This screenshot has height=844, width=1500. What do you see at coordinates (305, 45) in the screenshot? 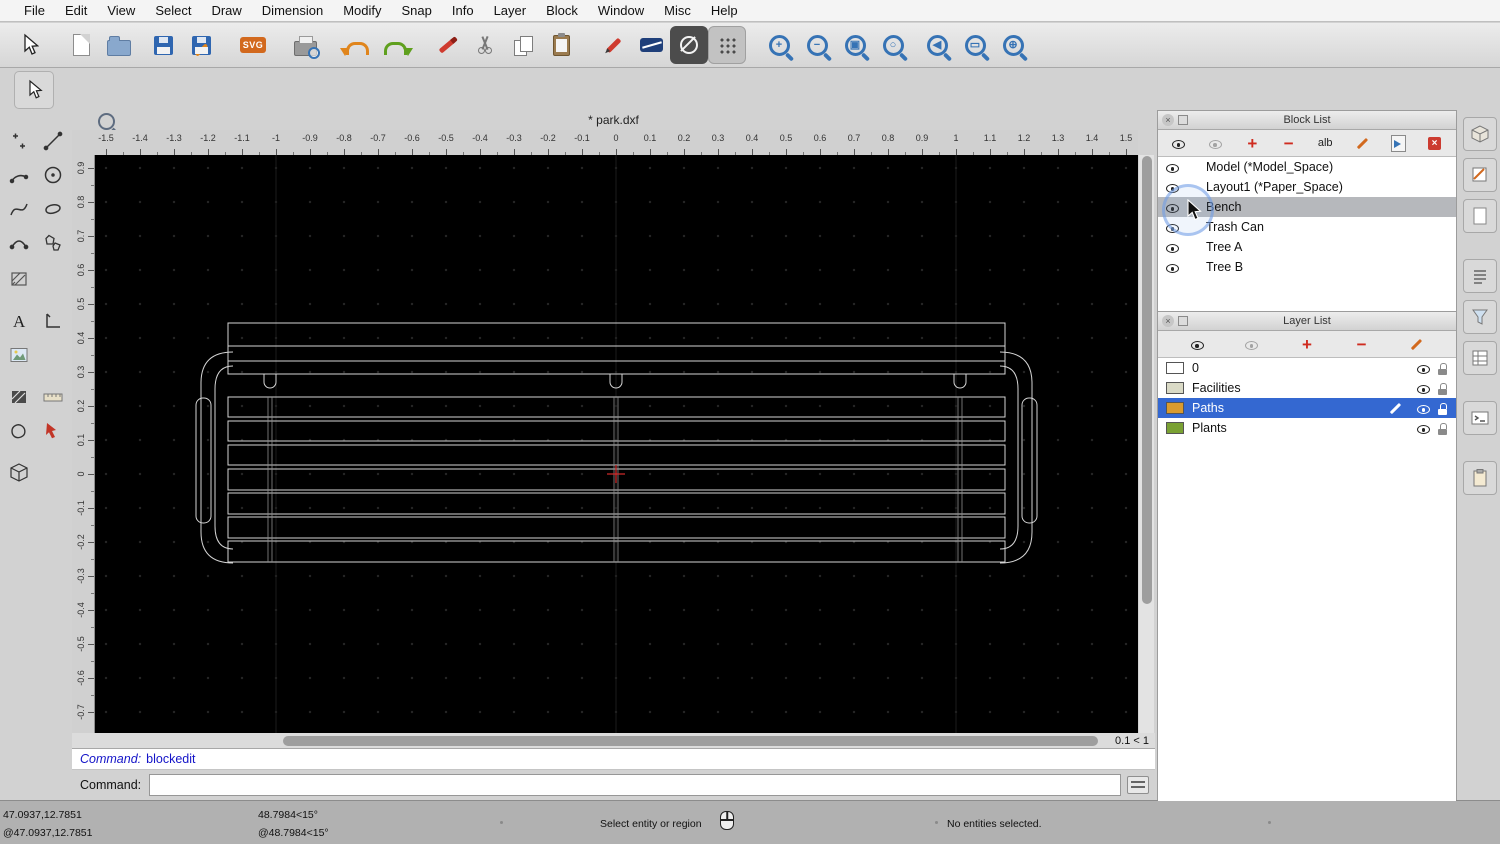
I see `print-preview-button` at bounding box center [305, 45].